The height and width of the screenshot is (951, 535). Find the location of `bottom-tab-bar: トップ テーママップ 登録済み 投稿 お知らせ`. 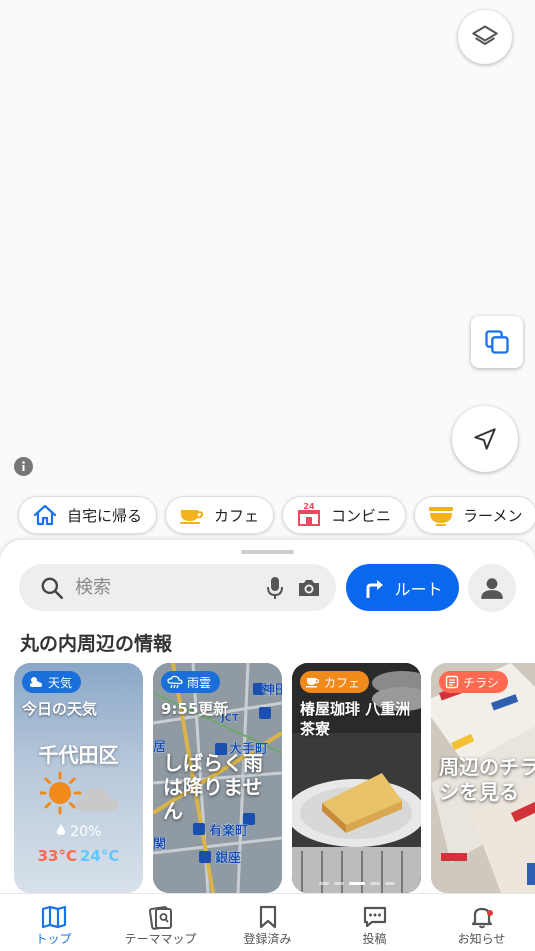

bottom-tab-bar: トップ テーママップ 登録済み 投稿 お知らせ is located at coordinates (267, 922).